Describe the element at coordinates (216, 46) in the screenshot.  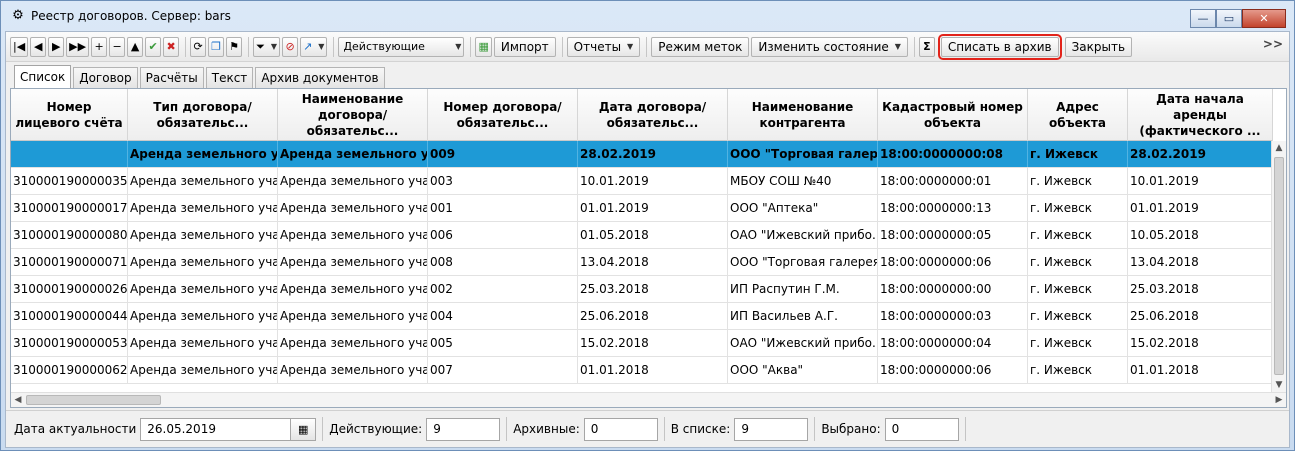
I see `copy-icon: ❐` at that location.